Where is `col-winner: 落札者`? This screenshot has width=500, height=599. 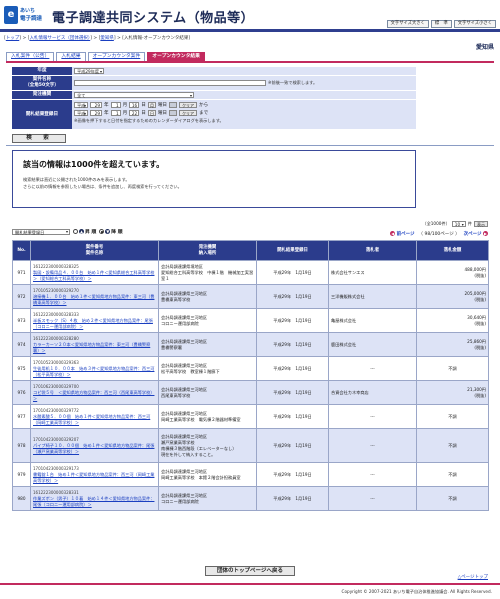
col-winner: 落札者 is located at coordinates (372, 250).